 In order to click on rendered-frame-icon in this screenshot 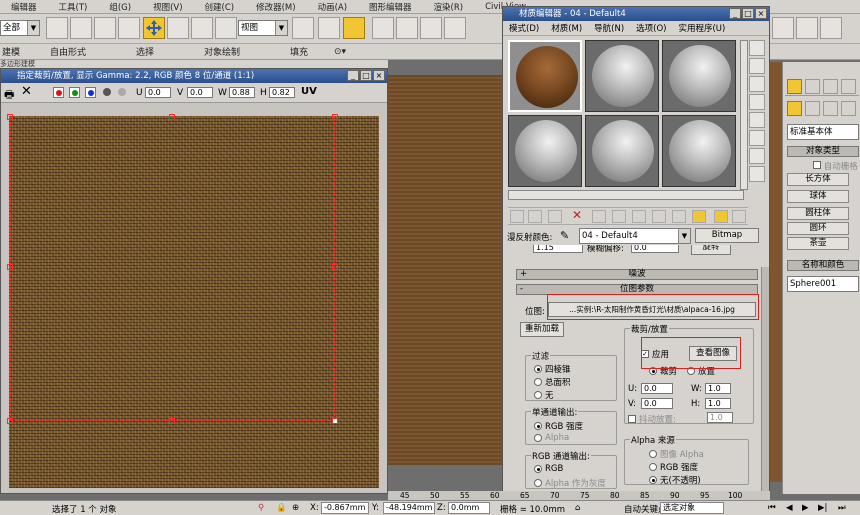, I will do `click(807, 28)`.